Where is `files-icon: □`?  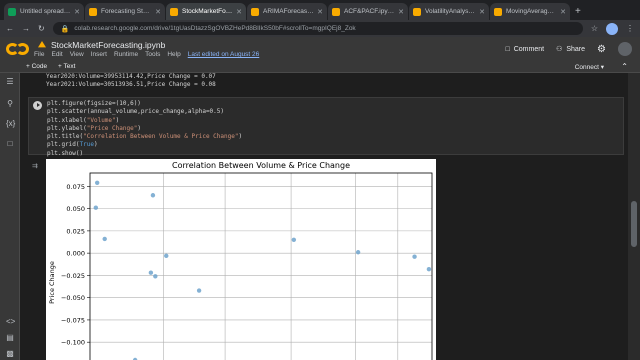 files-icon: □ is located at coordinates (10, 143).